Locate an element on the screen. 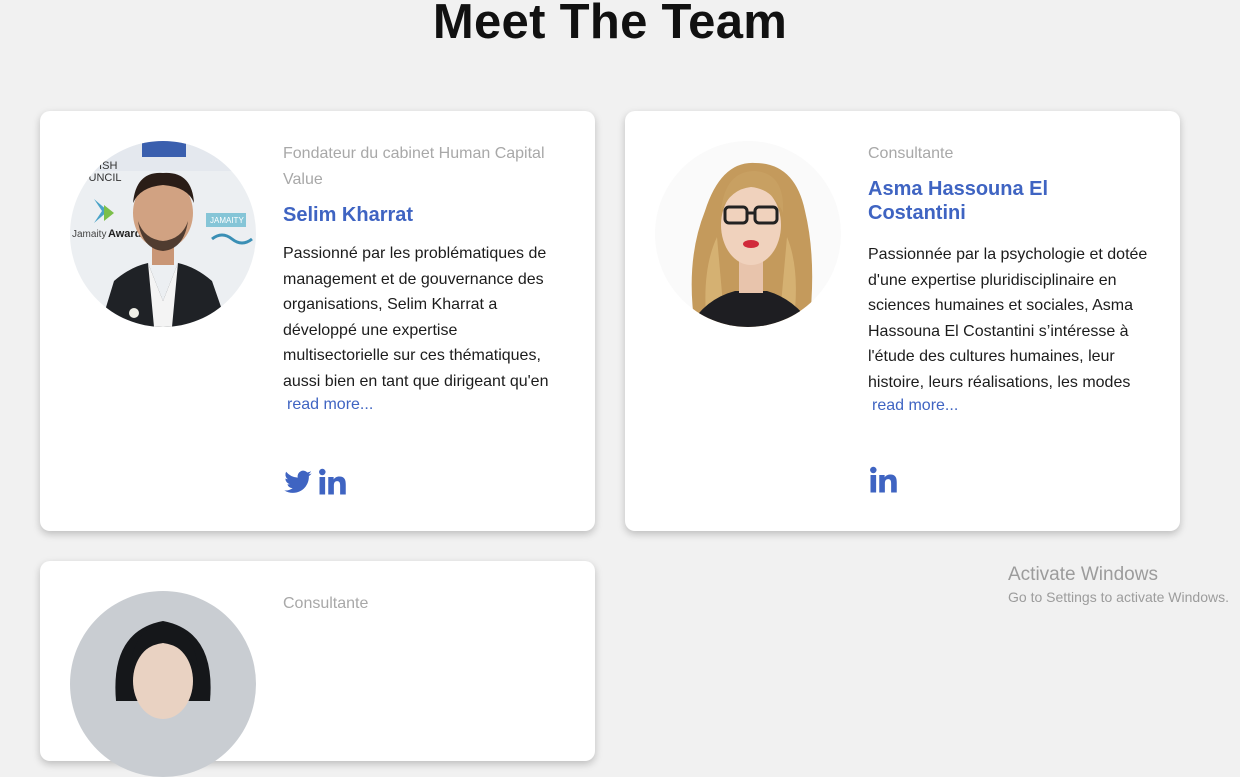  twitter-icon is located at coordinates (298, 482).